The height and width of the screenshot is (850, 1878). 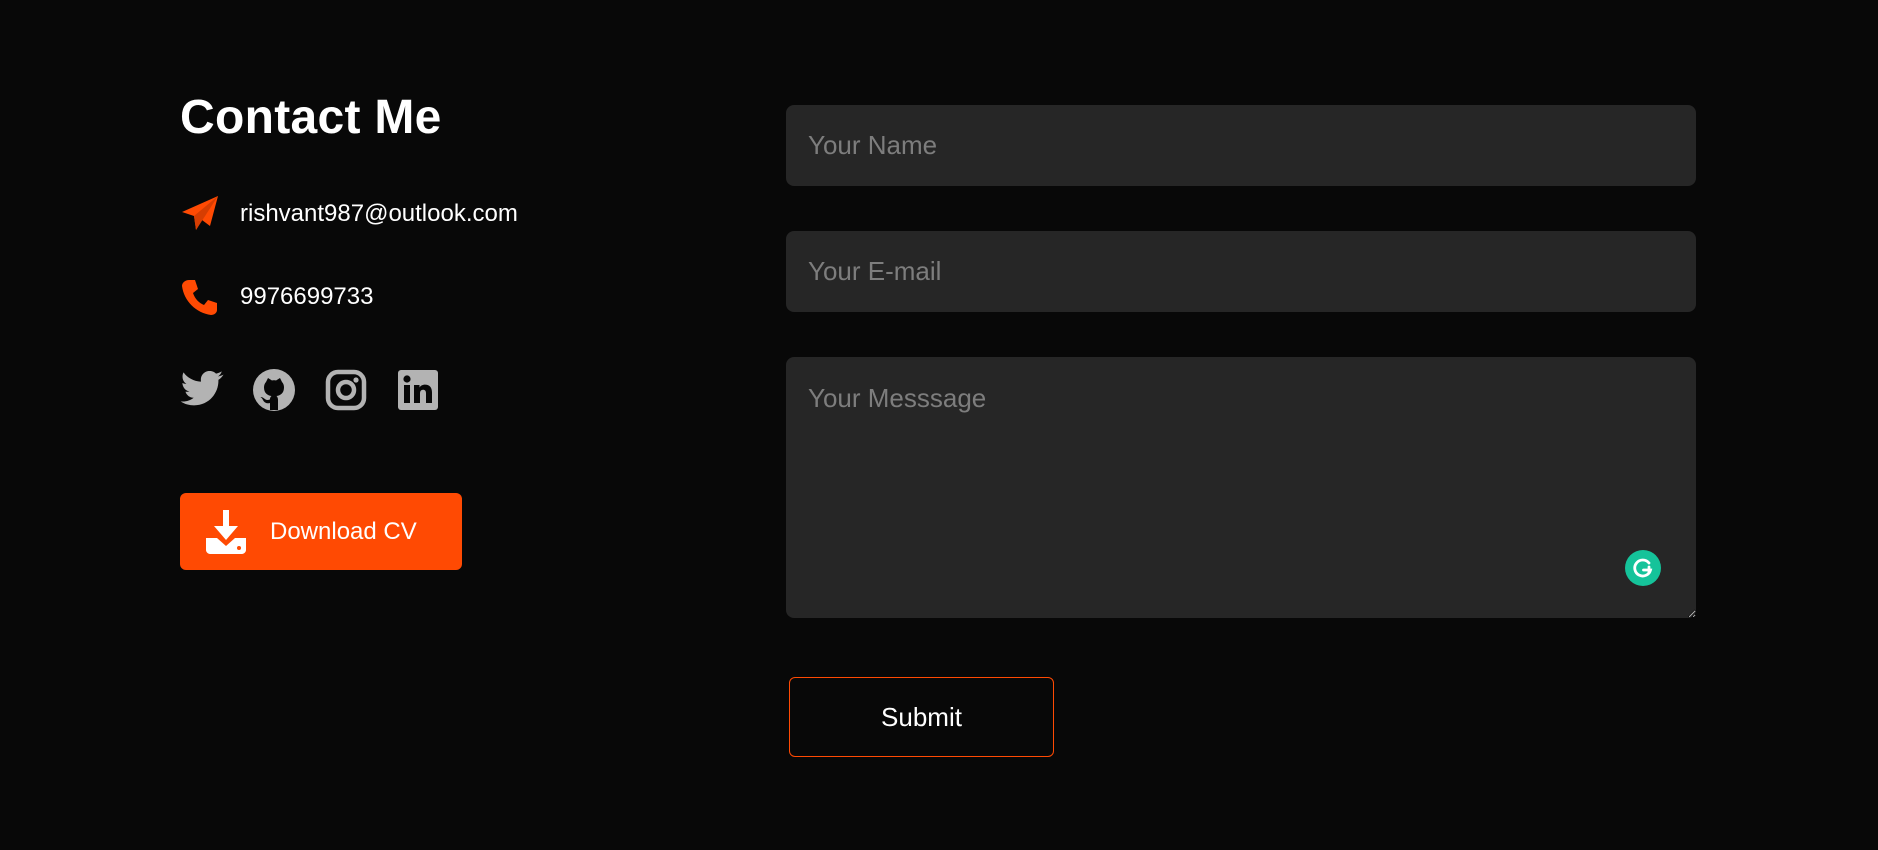 What do you see at coordinates (311, 117) in the screenshot?
I see `page-title: Contact Me` at bounding box center [311, 117].